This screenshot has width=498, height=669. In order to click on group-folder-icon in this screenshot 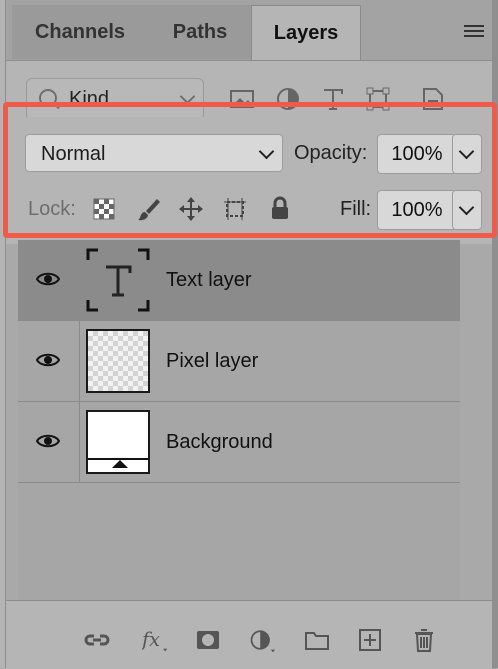, I will do `click(317, 640)`.